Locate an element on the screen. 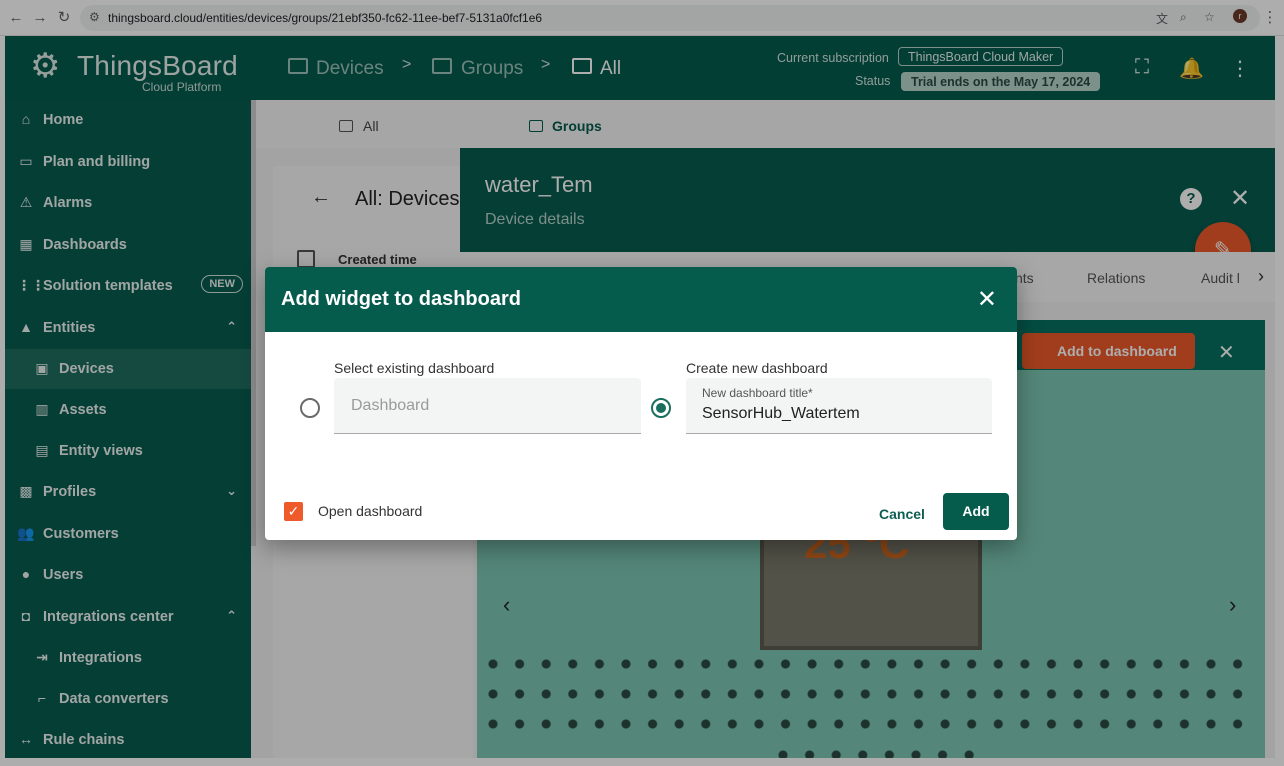 This screenshot has height=766, width=1284. new-dashboard-title-field: New dashboard title* SensorHub_Watertem is located at coordinates (839, 406).